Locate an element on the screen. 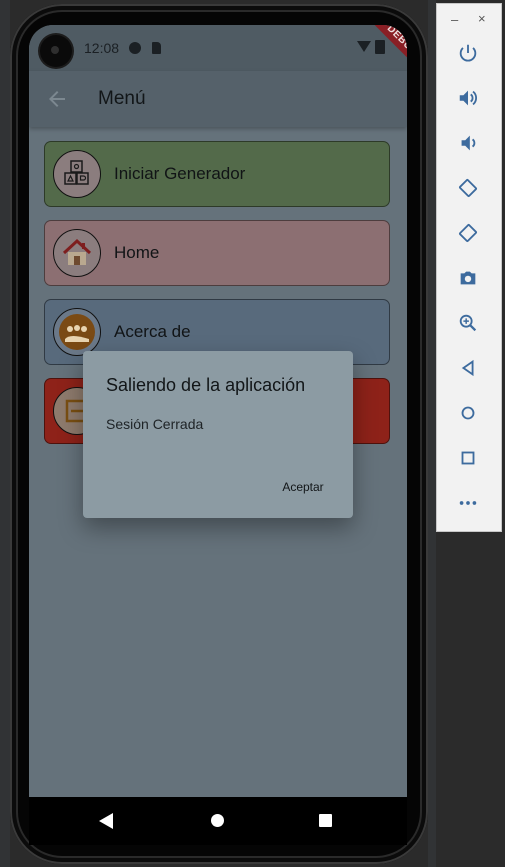 The height and width of the screenshot is (867, 505). team-icon is located at coordinates (77, 332).